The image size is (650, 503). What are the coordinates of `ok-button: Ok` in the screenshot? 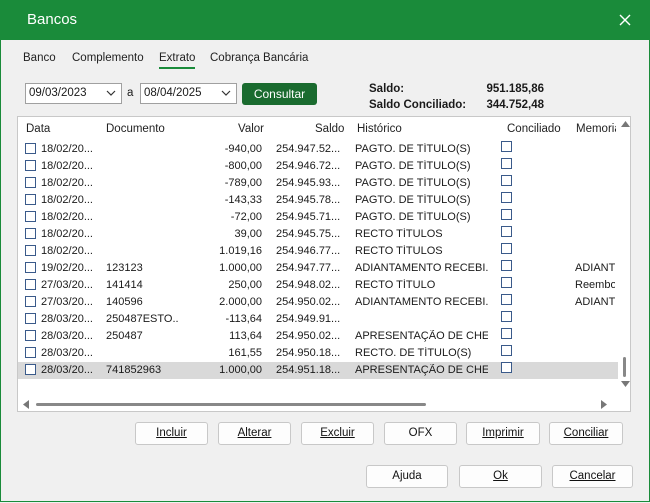 It's located at (500, 476).